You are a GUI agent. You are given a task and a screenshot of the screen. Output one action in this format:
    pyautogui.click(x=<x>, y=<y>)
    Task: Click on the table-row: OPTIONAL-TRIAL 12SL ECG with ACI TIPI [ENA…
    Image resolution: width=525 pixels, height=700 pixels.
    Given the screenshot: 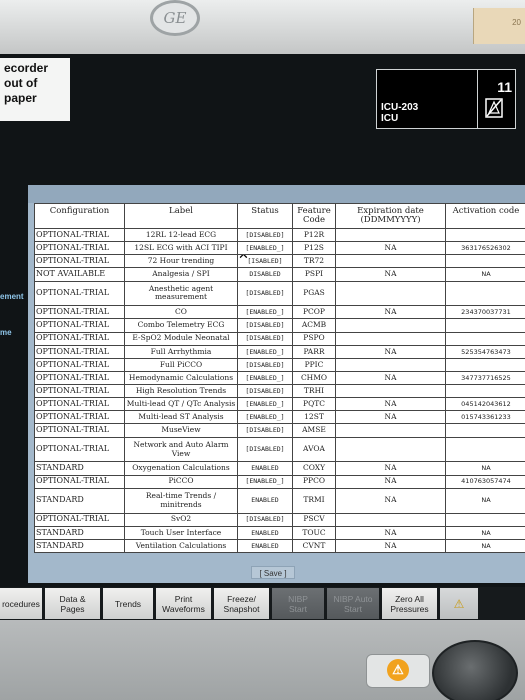 What is the action you would take?
    pyautogui.click(x=279, y=248)
    